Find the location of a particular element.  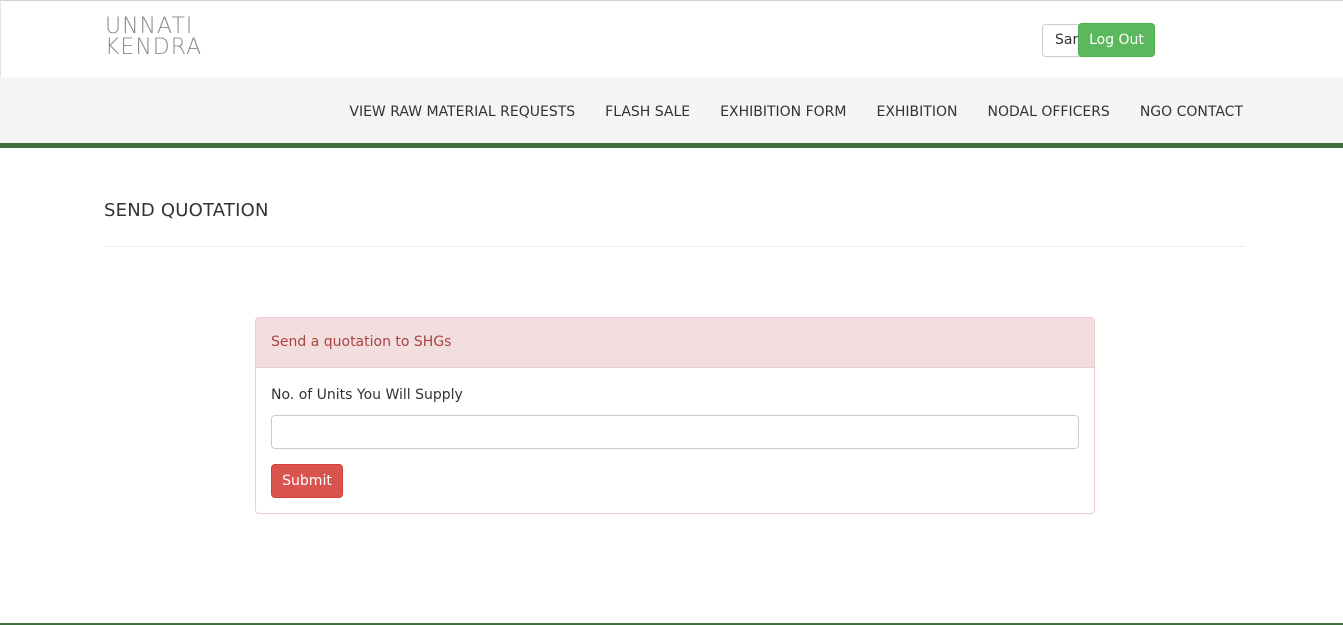

nav-item-exhibition: EXHIBITION is located at coordinates (916, 112).